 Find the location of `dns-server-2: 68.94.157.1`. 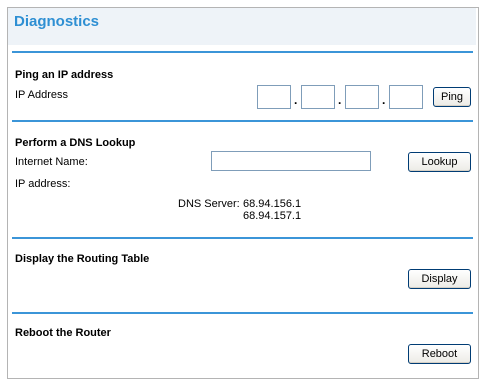

dns-server-2: 68.94.157.1 is located at coordinates (272, 216).